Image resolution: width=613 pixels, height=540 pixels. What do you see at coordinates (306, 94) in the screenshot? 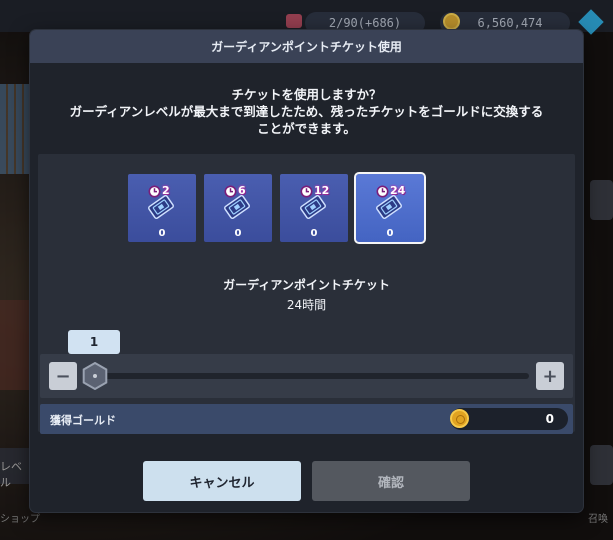
I see `message-line: チケットを使用しますか？` at bounding box center [306, 94].